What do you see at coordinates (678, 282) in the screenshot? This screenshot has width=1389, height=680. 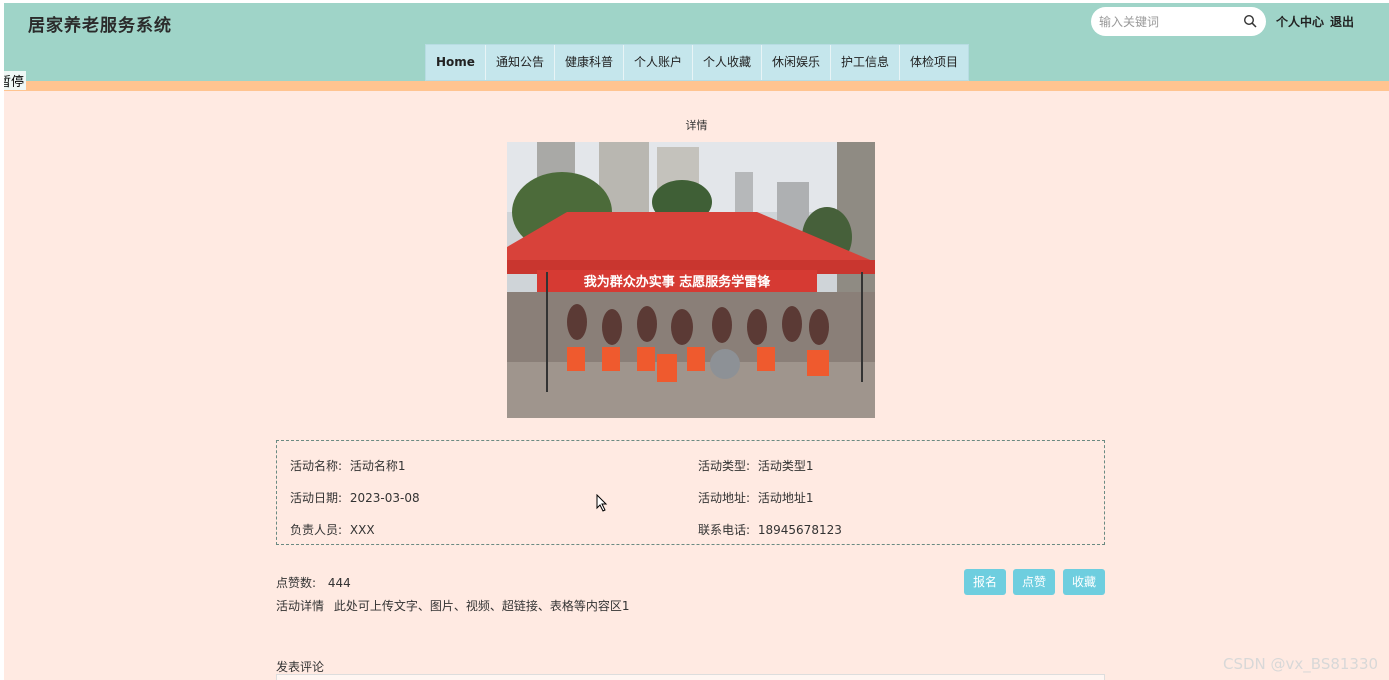 I see `photo-banner-text: 我为群众办实事 志愿服务学雷锋` at bounding box center [678, 282].